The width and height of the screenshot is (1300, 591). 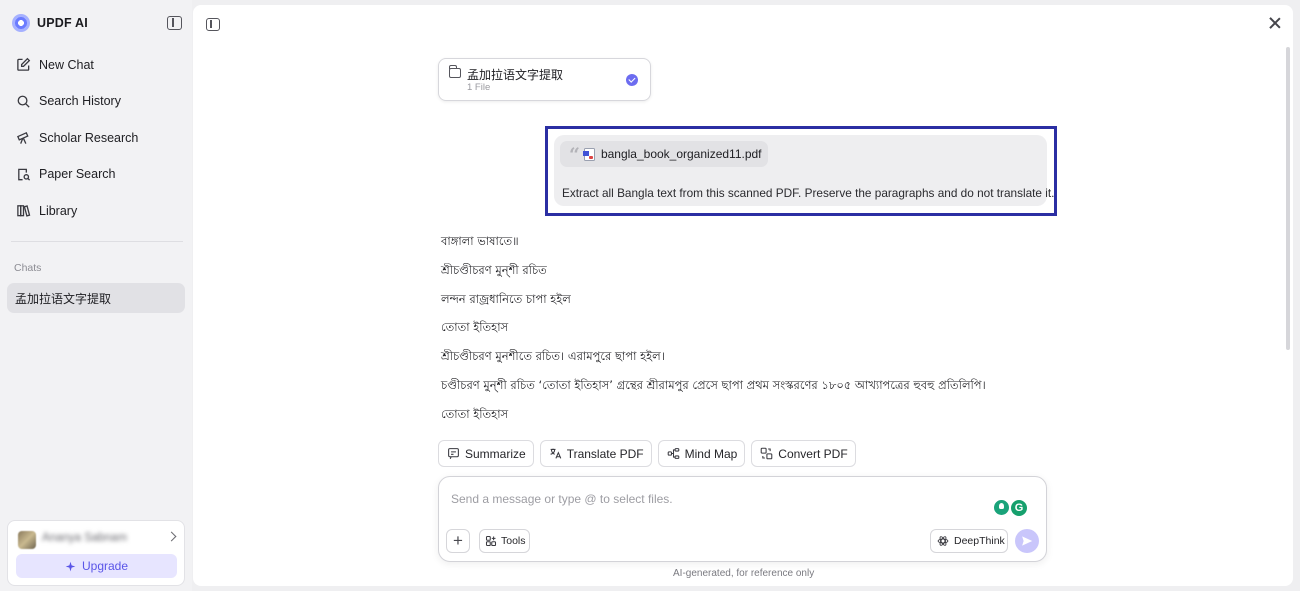 I want to click on sidebar-item-paper-search: Paper Search, so click(x=96, y=174).